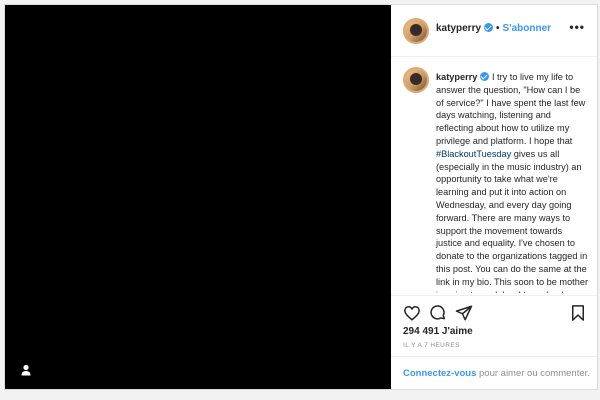  I want to click on more-options-icon: •••, so click(577, 27).